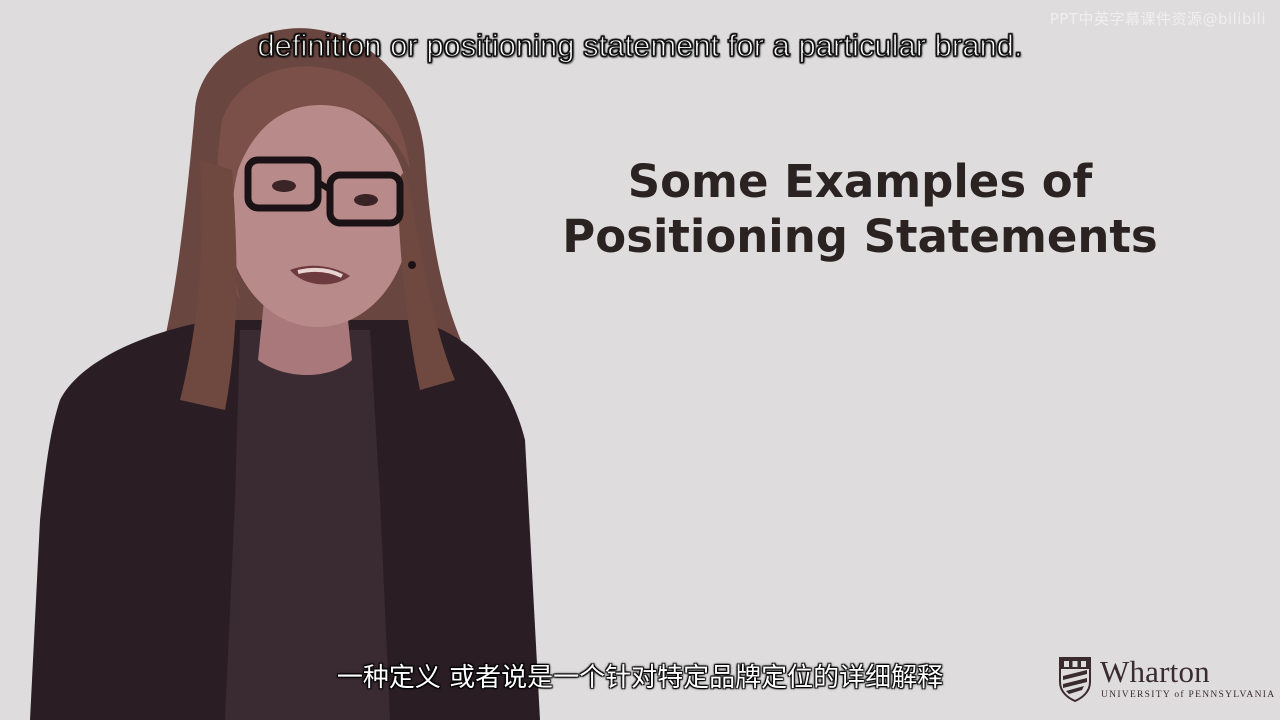  What do you see at coordinates (860, 181) in the screenshot?
I see `slide-title-line-1: Some Examples of` at bounding box center [860, 181].